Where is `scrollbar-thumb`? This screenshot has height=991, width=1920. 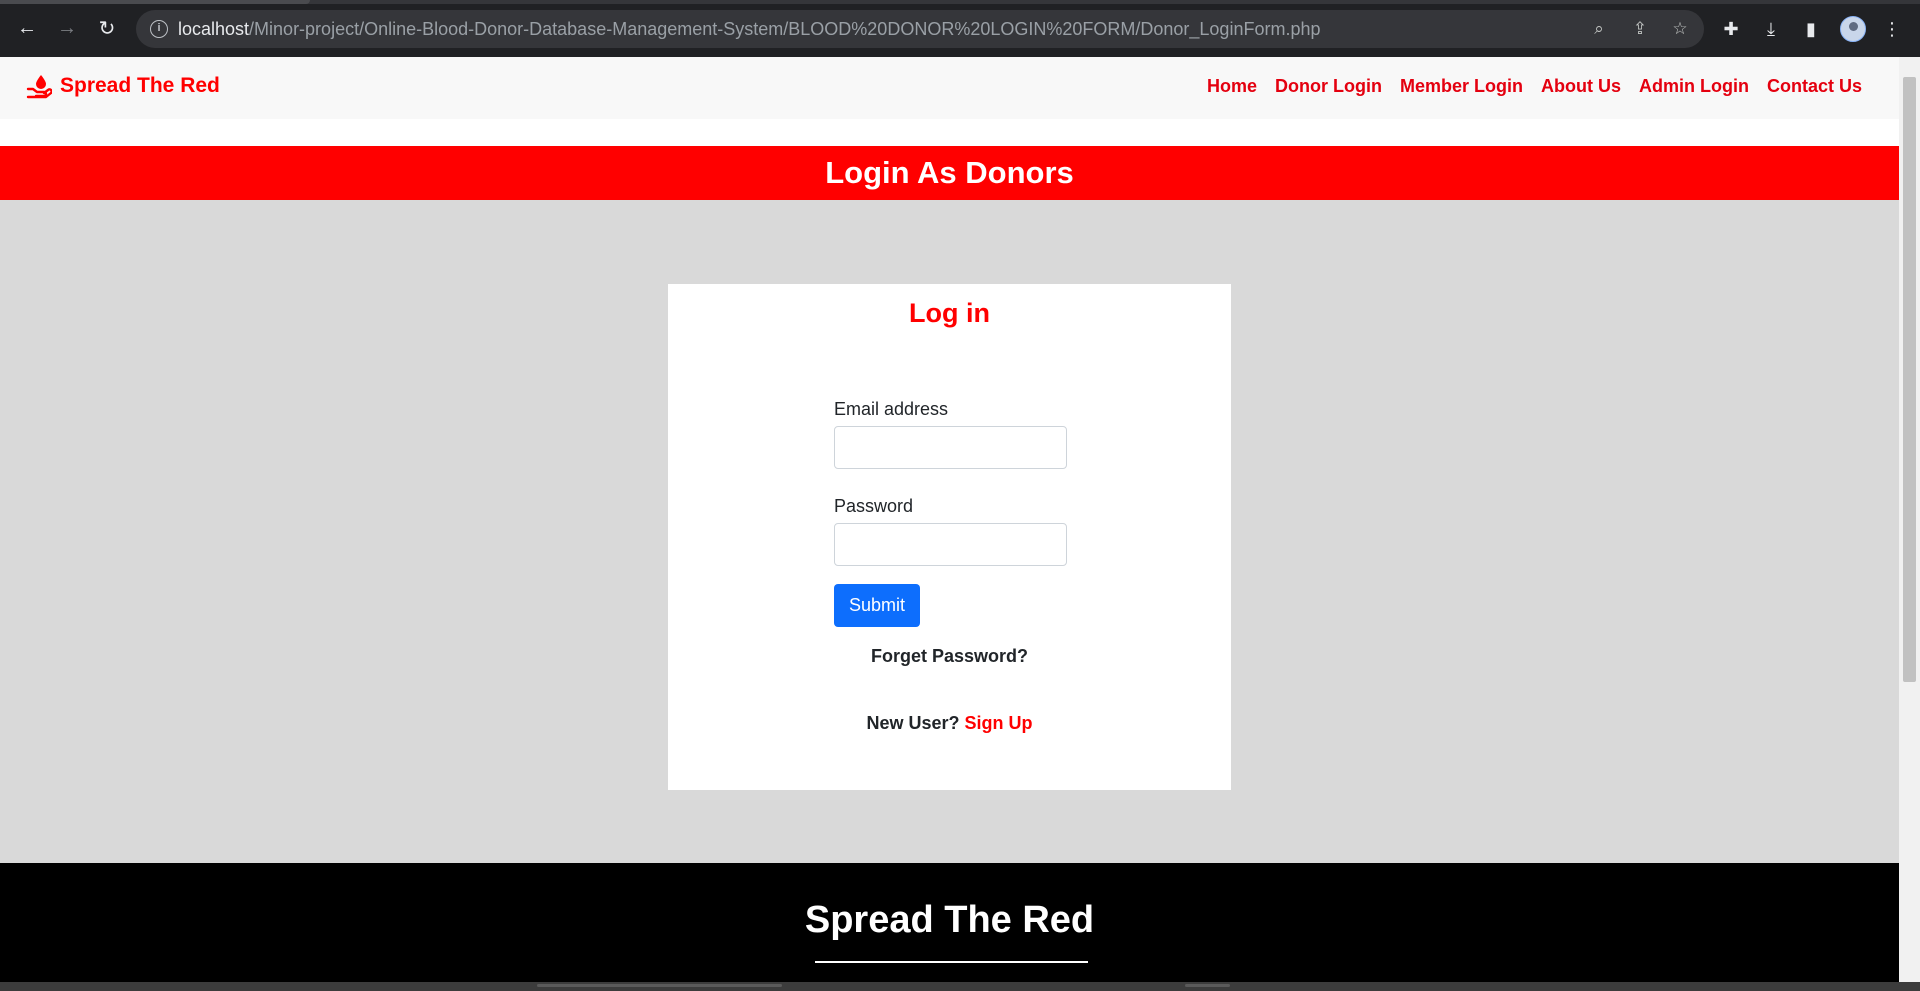
scrollbar-thumb is located at coordinates (1909, 379).